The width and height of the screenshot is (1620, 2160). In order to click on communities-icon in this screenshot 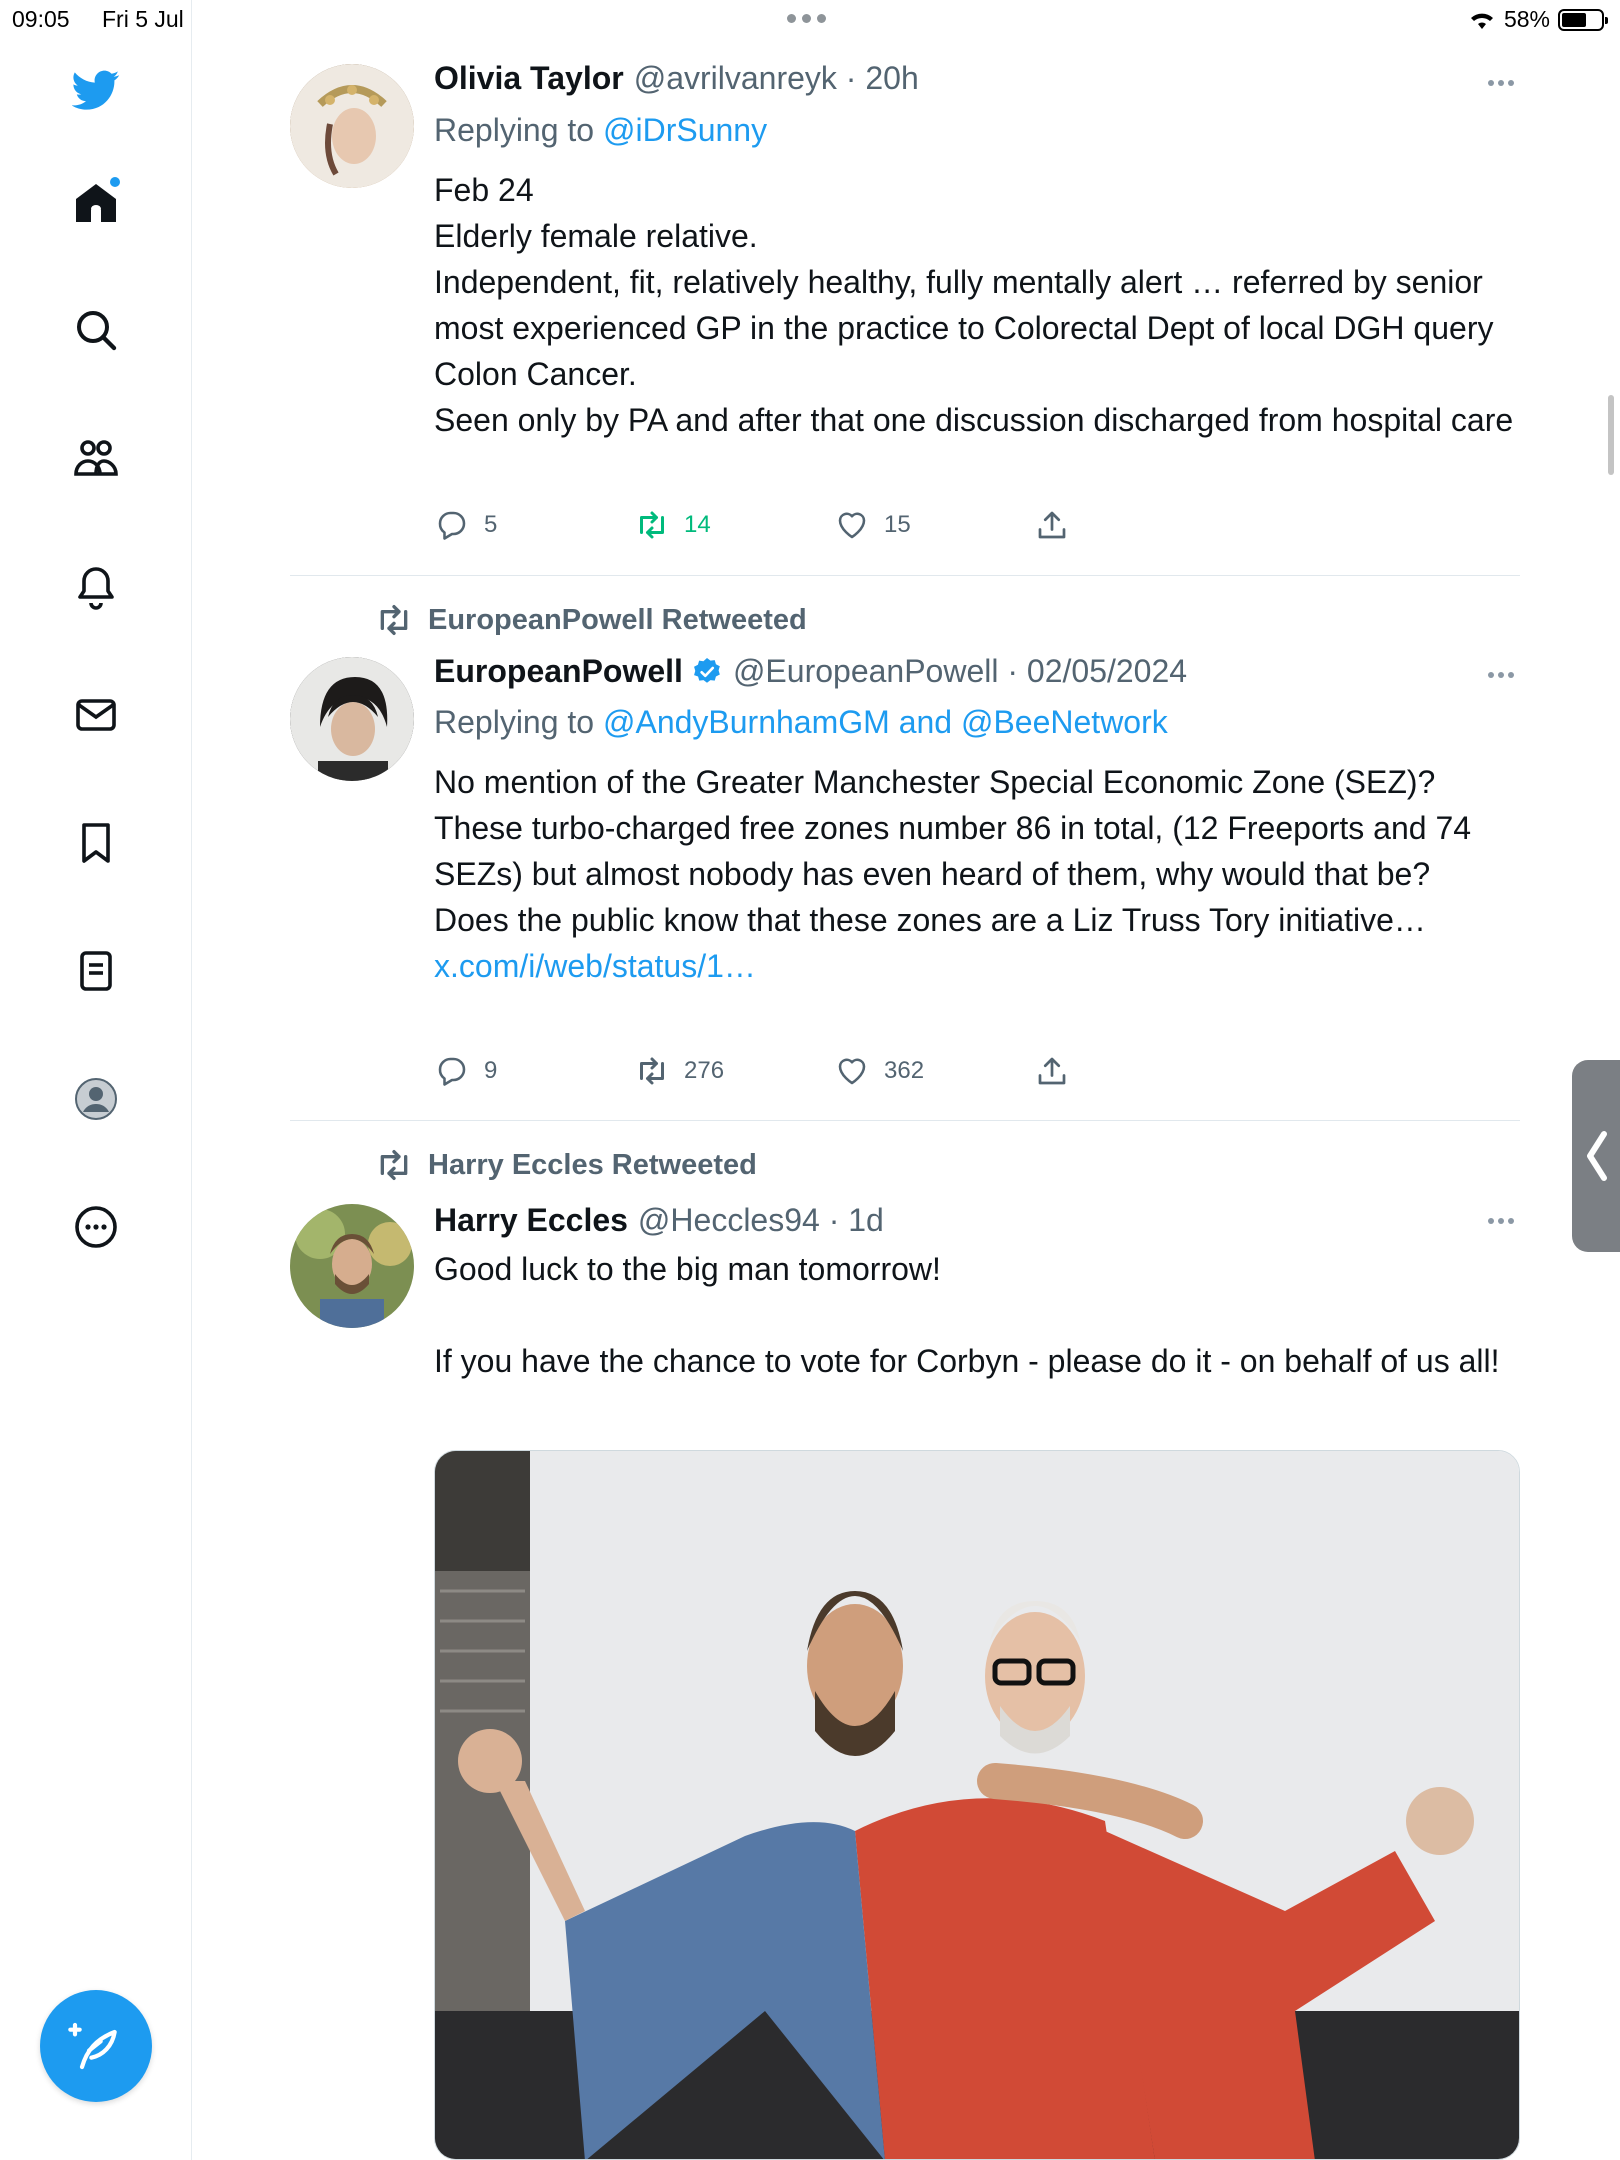, I will do `click(96, 458)`.